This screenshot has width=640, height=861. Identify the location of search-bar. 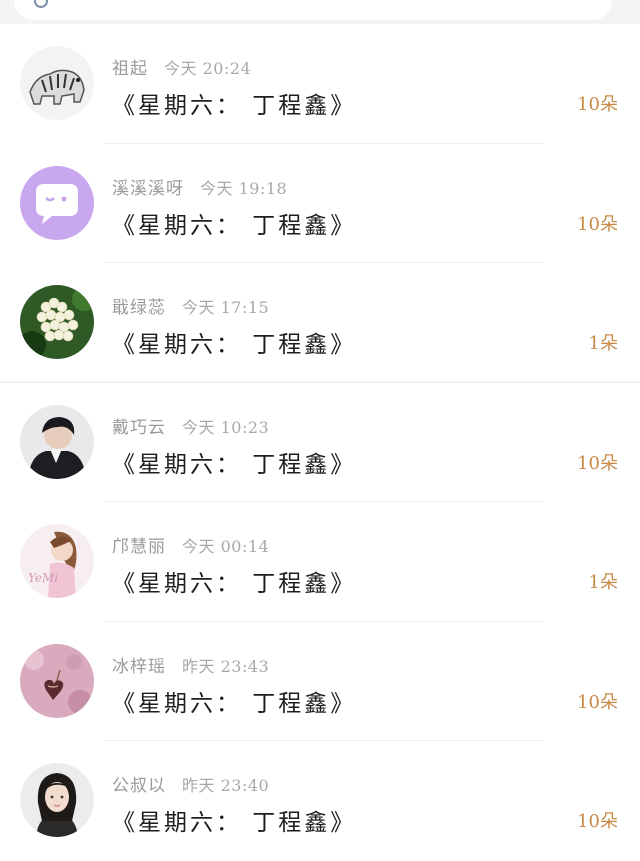
(313, 10).